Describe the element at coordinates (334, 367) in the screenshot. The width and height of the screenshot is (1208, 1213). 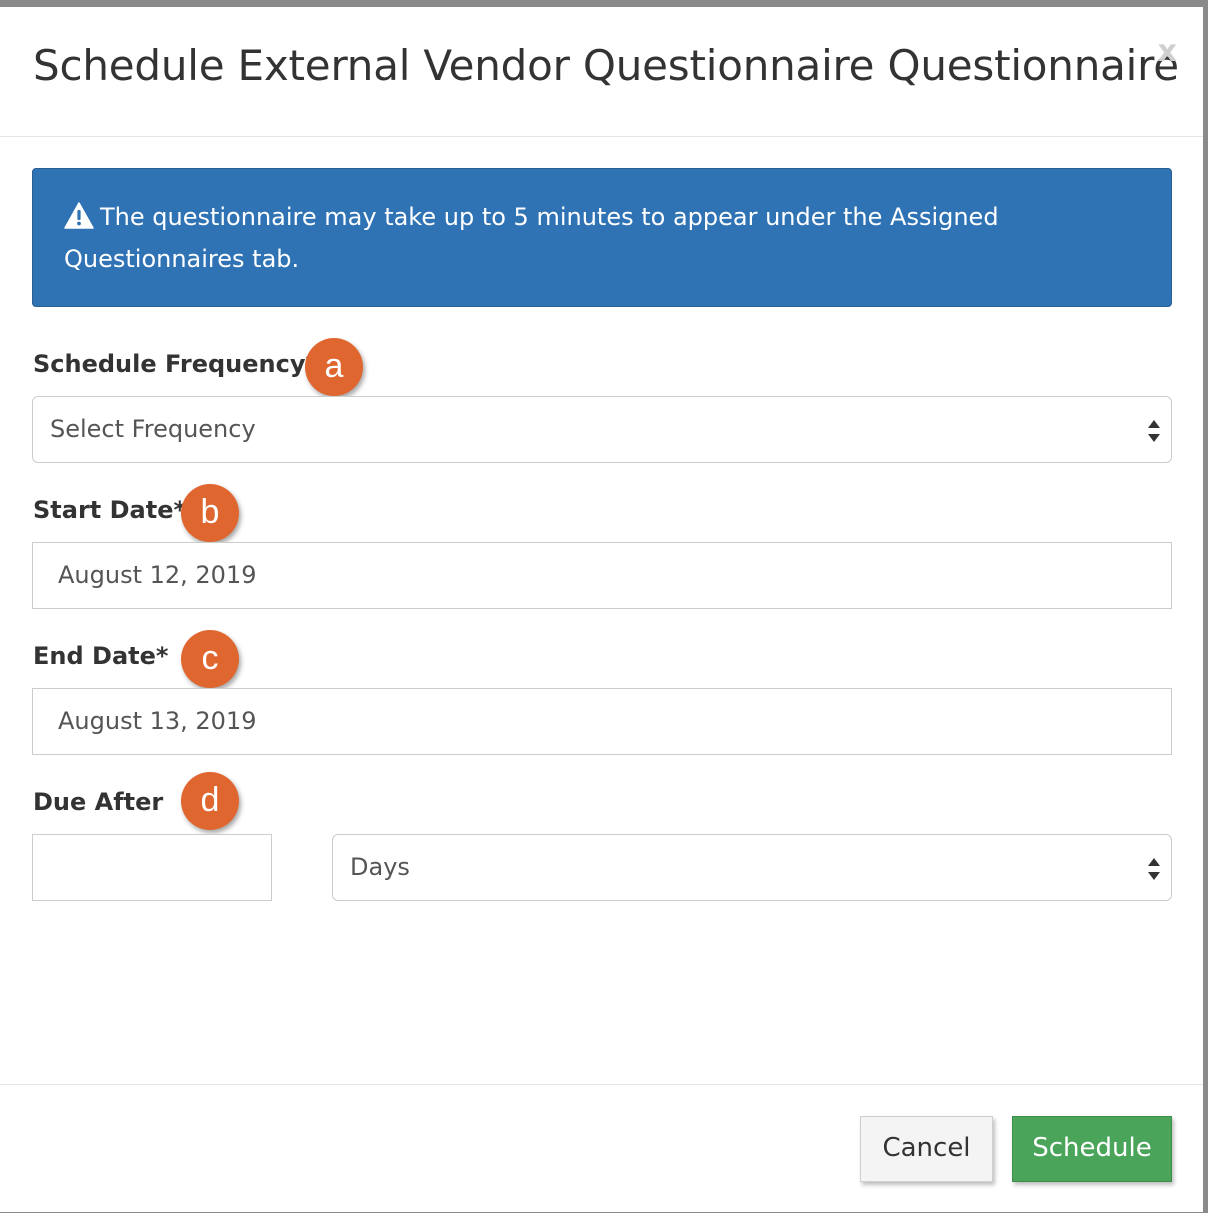
I see `callout-badge-a: a` at that location.